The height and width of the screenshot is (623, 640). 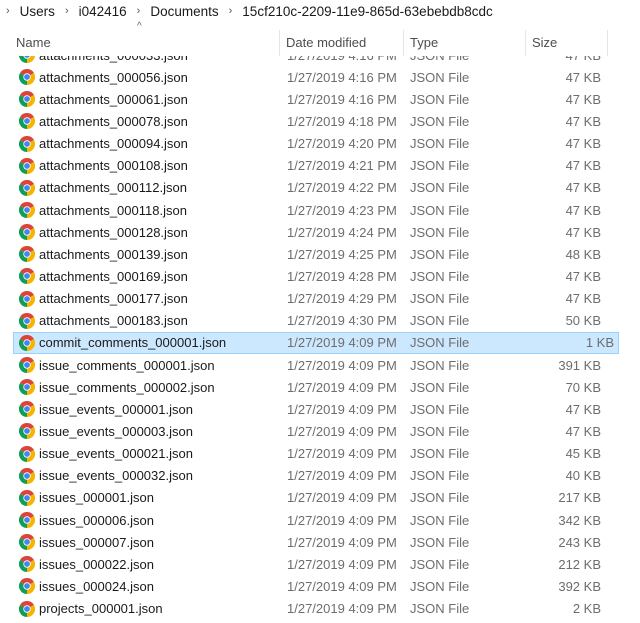 I want to click on file-name-cell: attachments_000033.json, so click(x=103, y=60).